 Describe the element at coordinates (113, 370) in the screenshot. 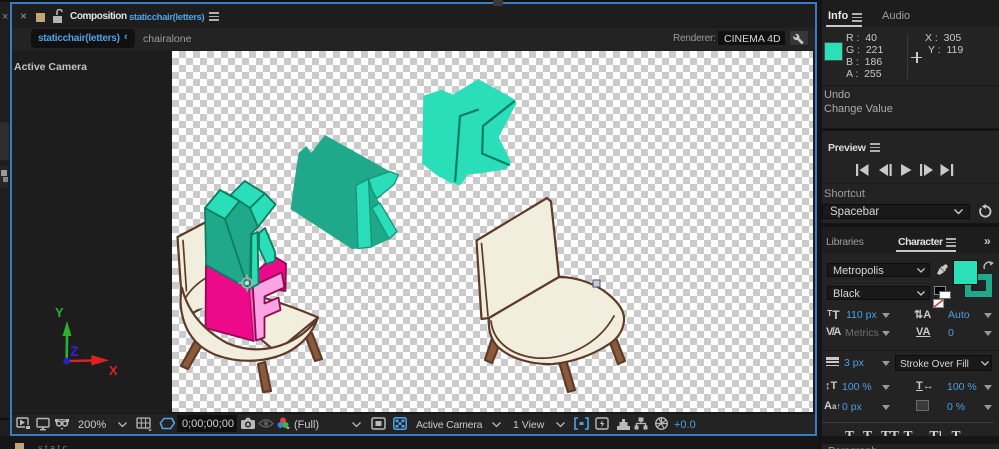

I see `svg-text: X` at that location.